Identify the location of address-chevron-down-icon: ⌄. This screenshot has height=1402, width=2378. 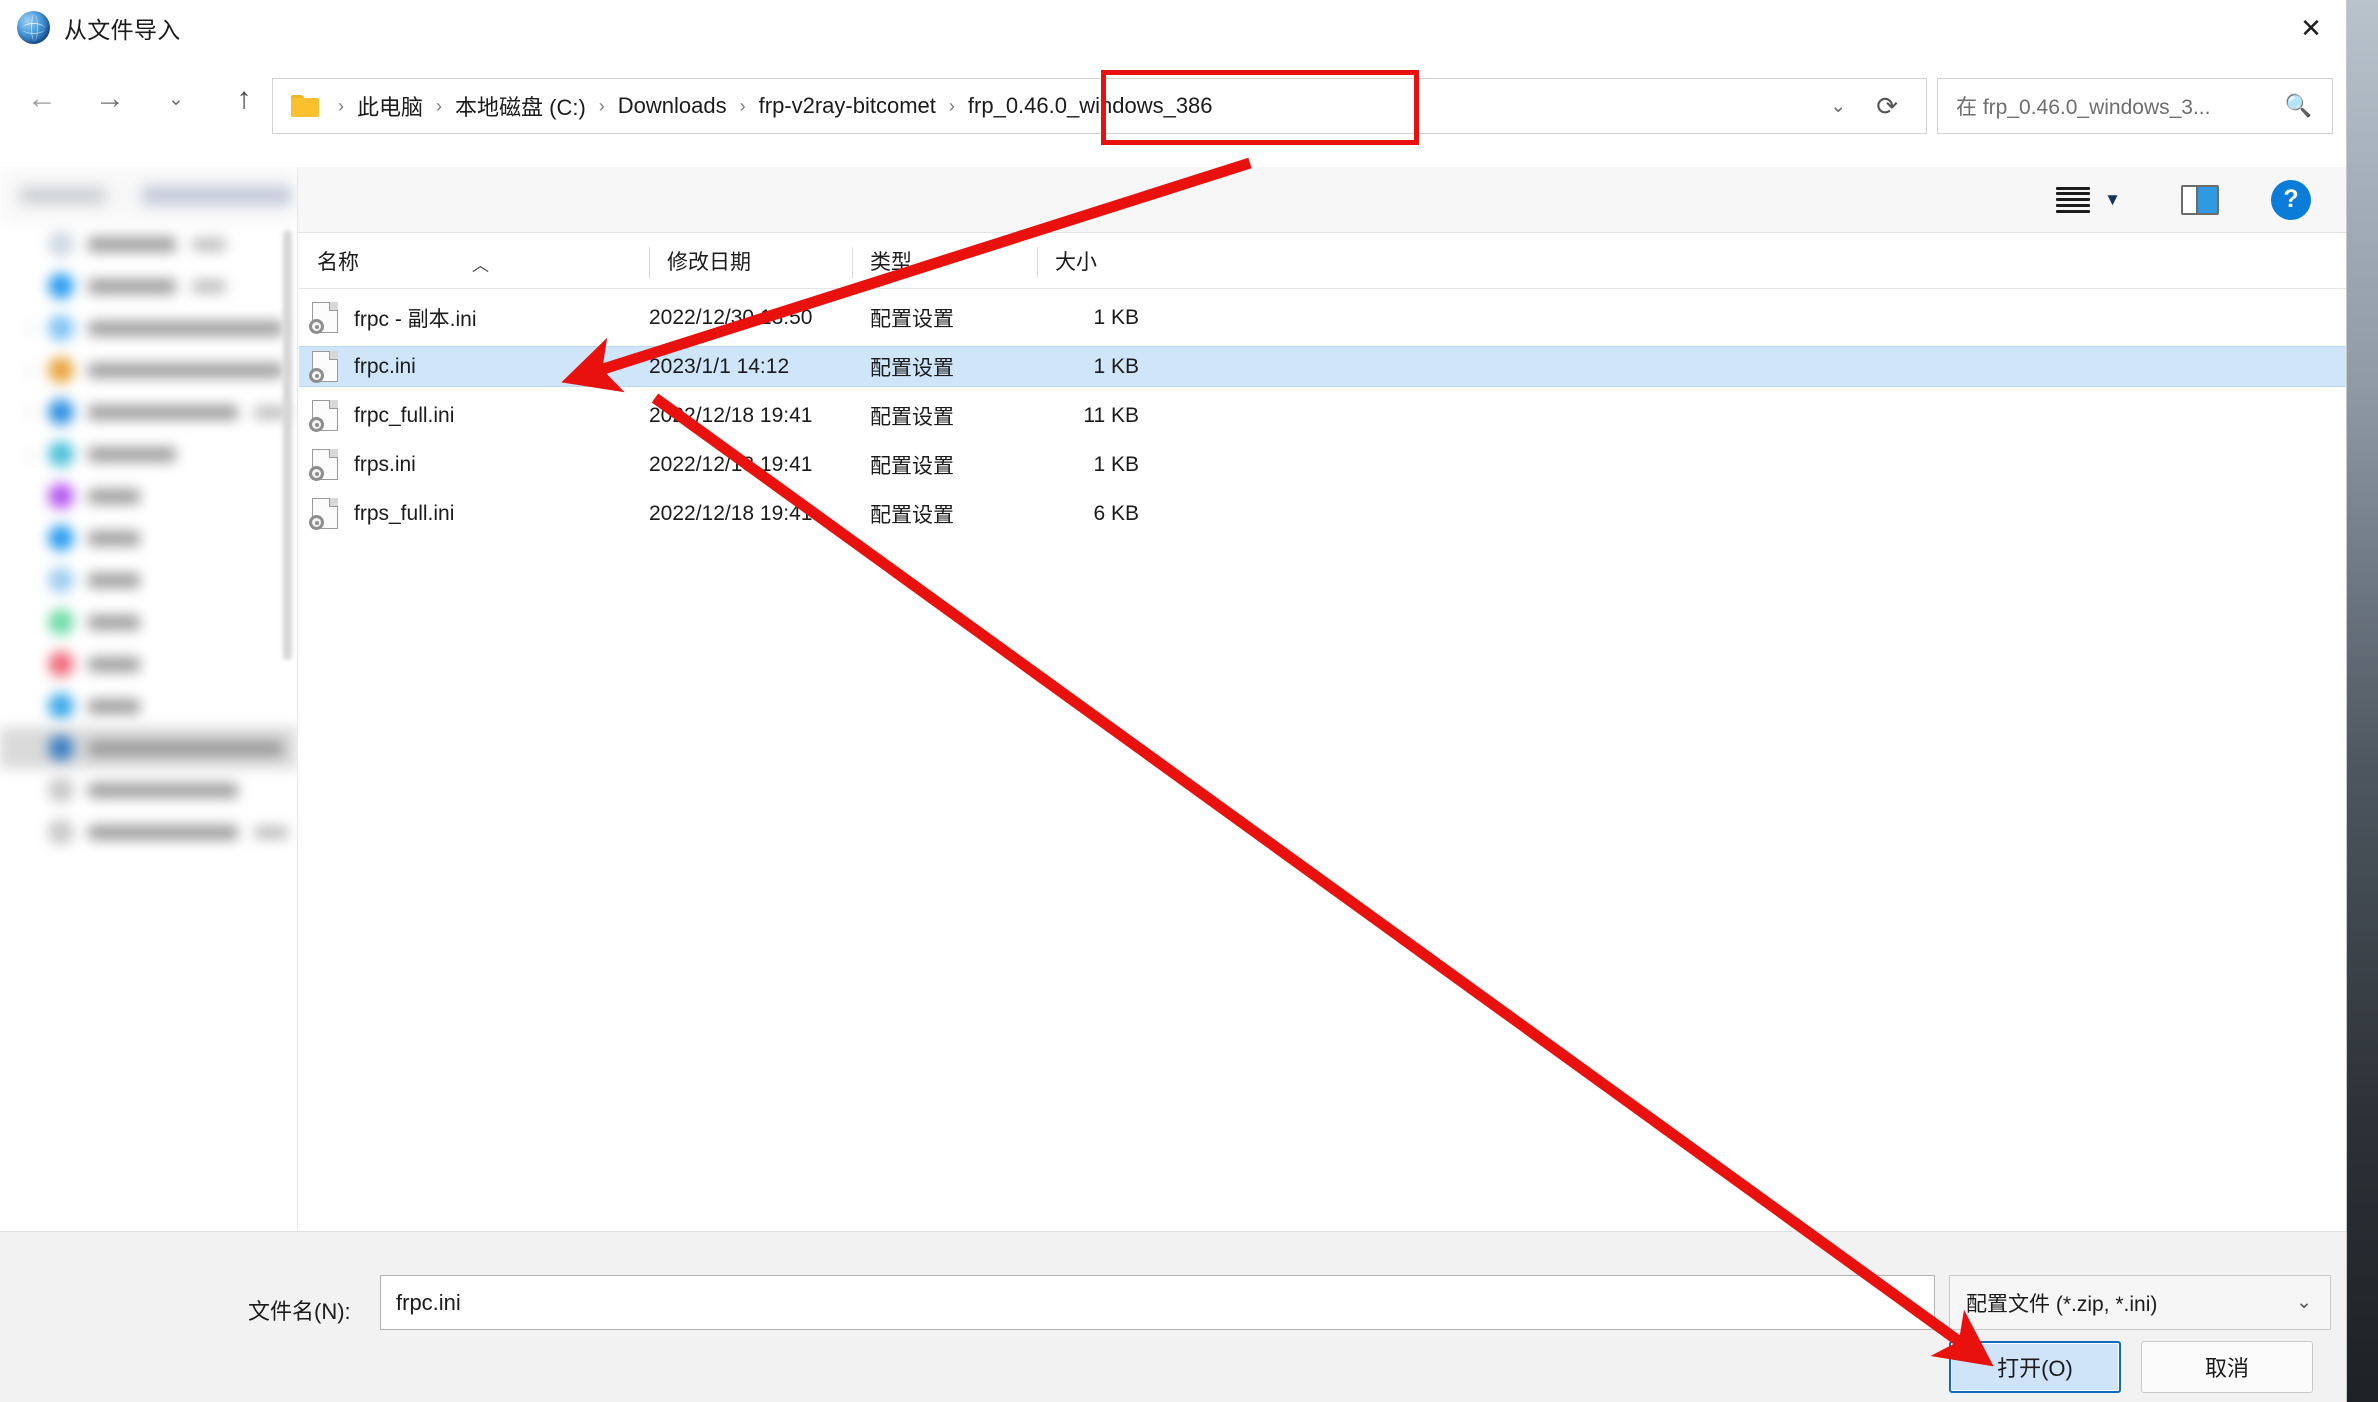
(1838, 106).